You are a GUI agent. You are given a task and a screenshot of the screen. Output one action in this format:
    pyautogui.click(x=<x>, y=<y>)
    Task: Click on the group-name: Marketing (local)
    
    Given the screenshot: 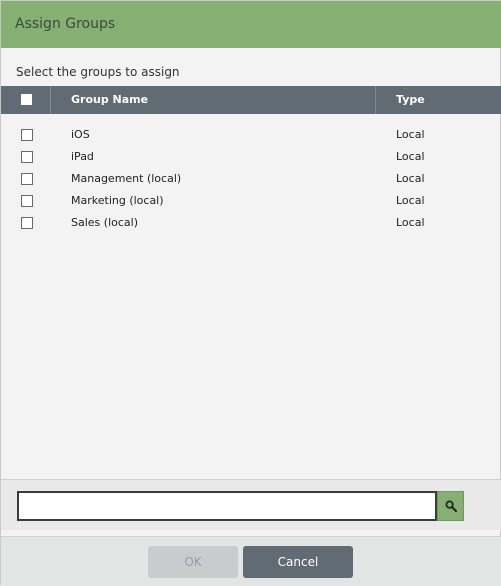 What is the action you would take?
    pyautogui.click(x=117, y=200)
    